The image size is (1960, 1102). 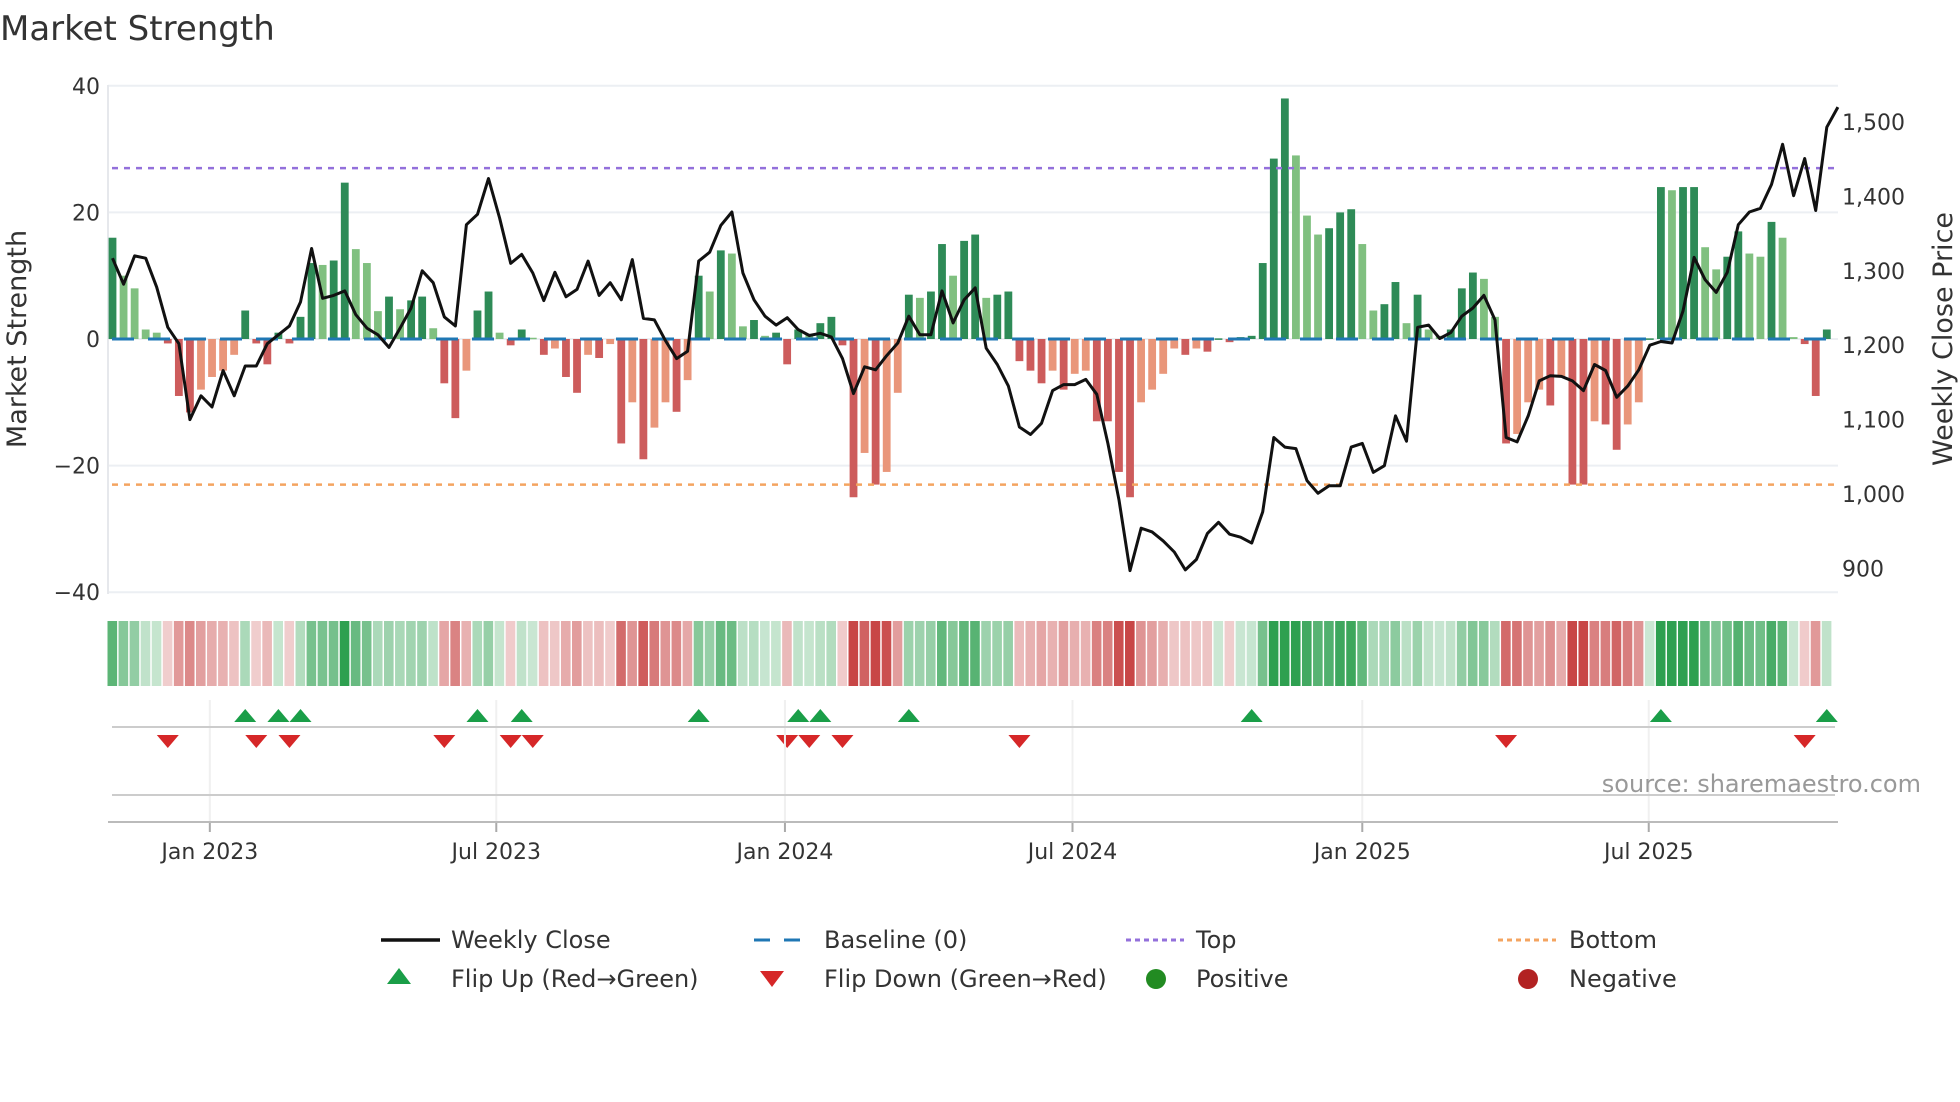 What do you see at coordinates (1361, 852) in the screenshot?
I see `x-tick-label: Jan 2025` at bounding box center [1361, 852].